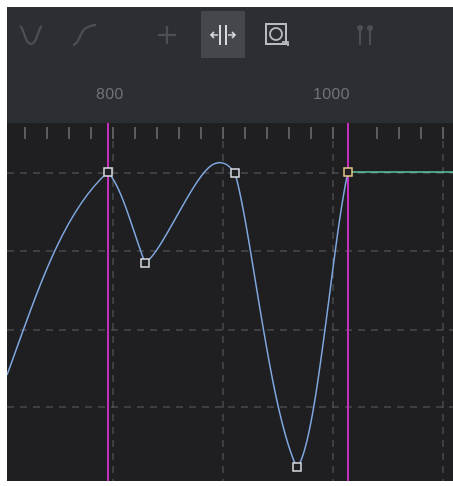 The image size is (453, 486). I want to click on keyframe-selected, so click(348, 172).